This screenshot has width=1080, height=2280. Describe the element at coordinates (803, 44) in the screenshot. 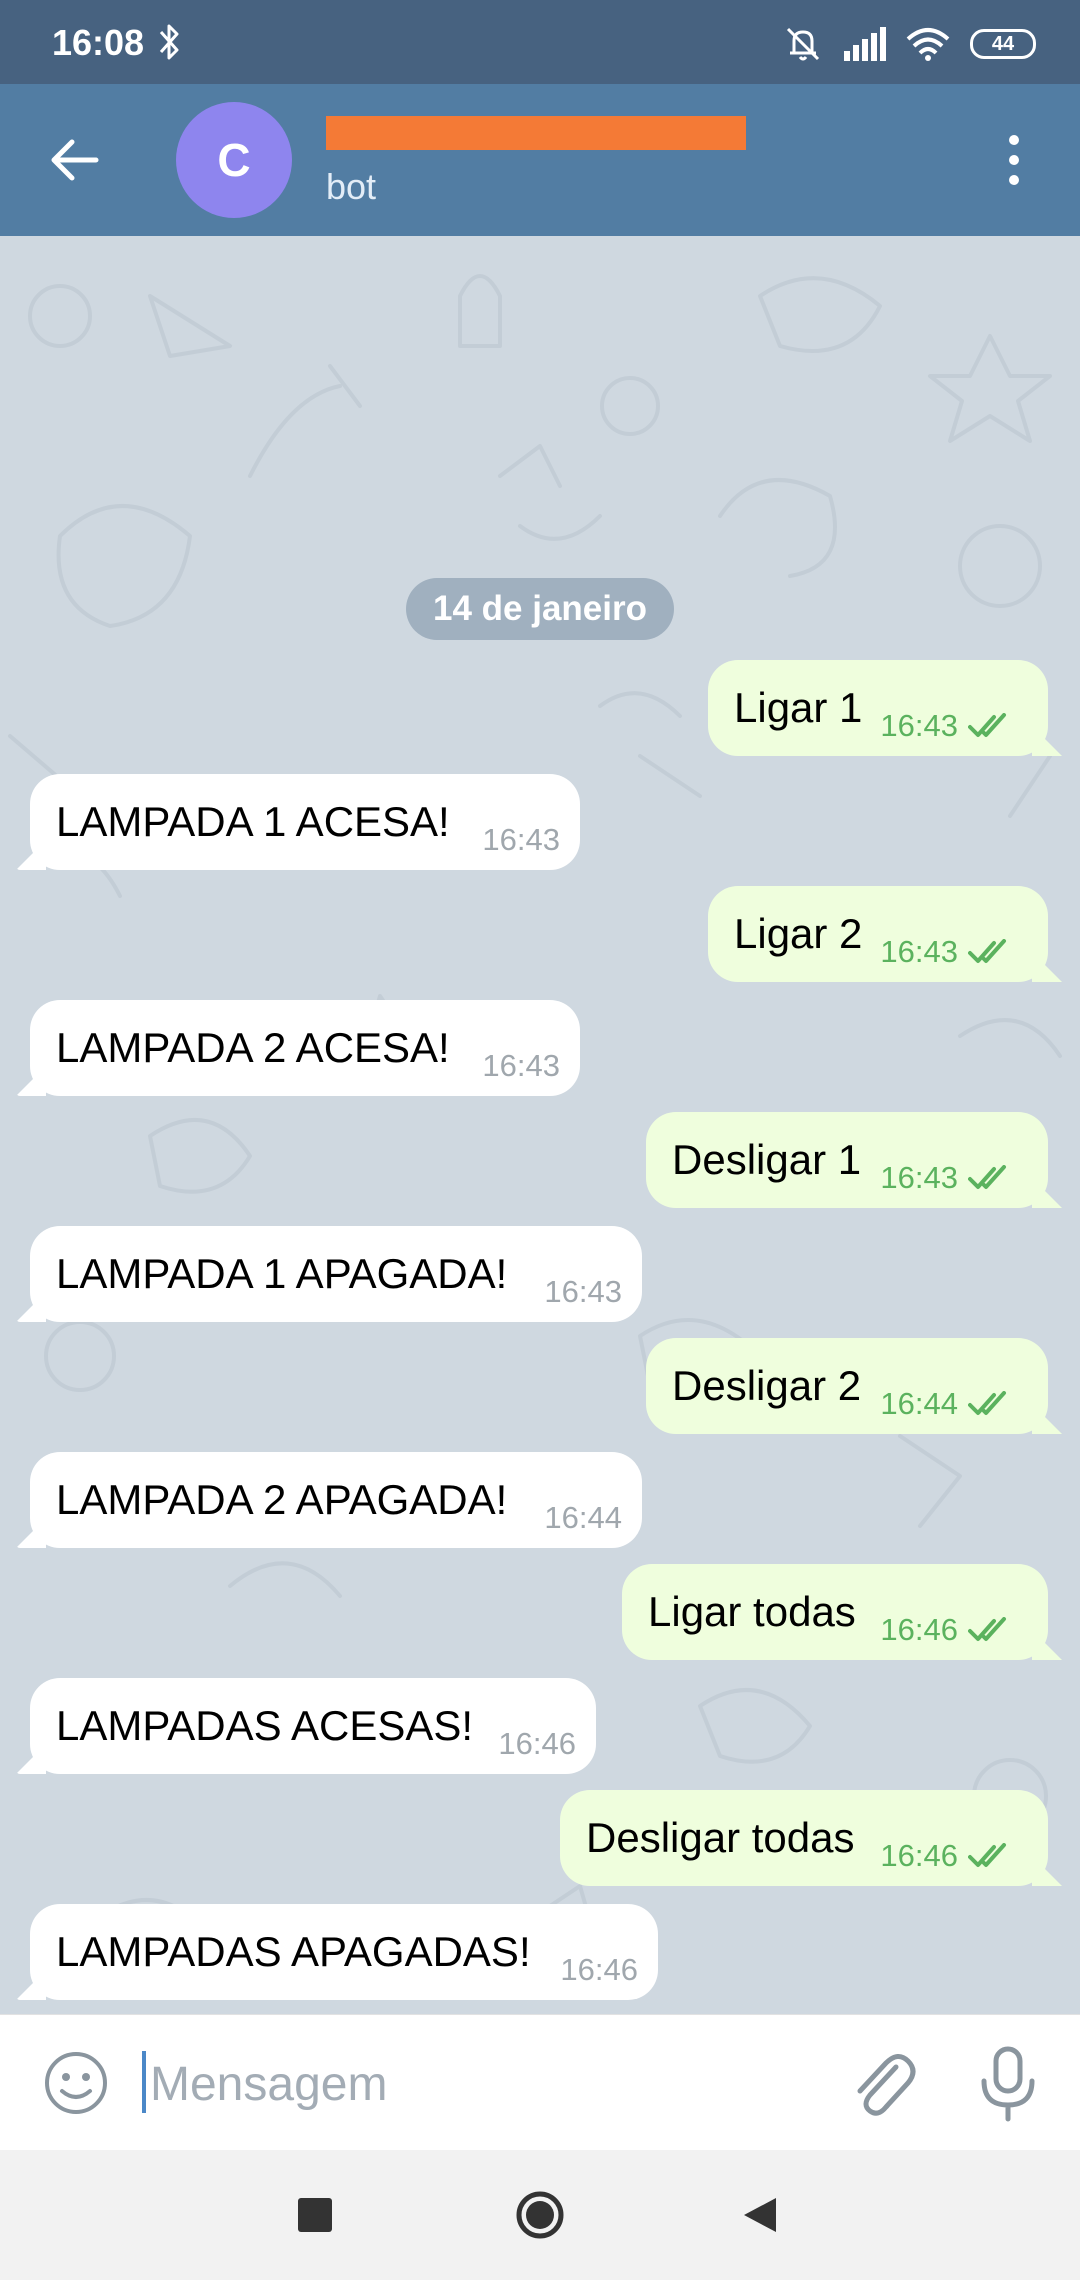

I see `mute-icon` at that location.